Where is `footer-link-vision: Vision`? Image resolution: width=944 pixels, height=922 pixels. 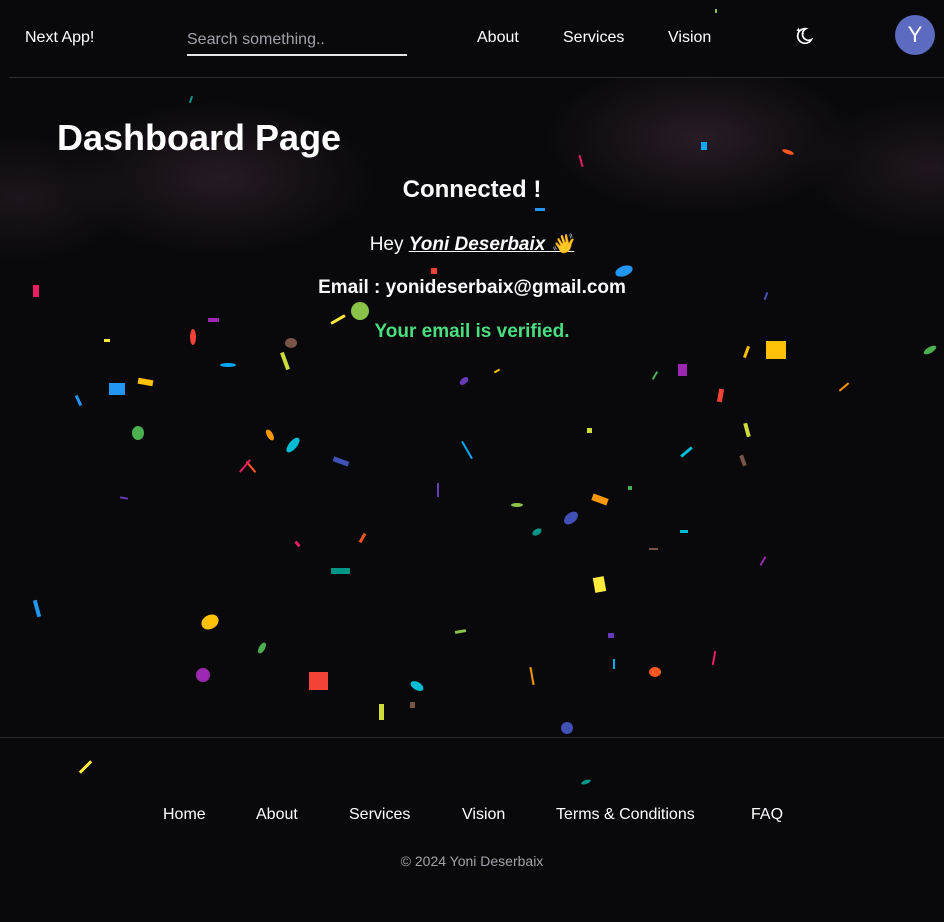 footer-link-vision: Vision is located at coordinates (483, 815).